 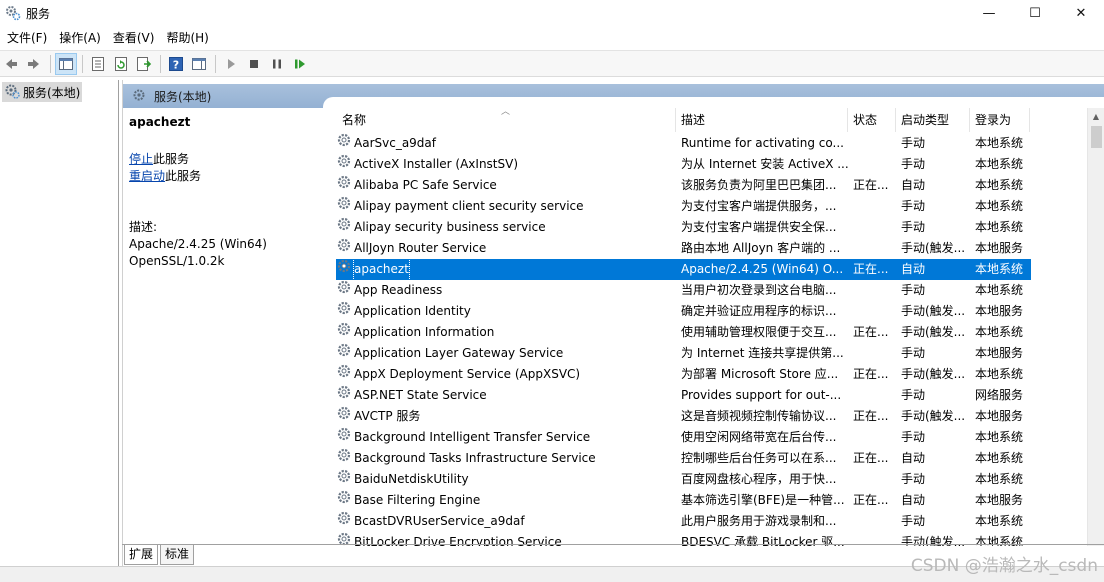 I want to click on service-row: AVCTP 服务 这是音频视频控制传输协议... 正在... 手动(触发... 本地服务, so click(x=683, y=416).